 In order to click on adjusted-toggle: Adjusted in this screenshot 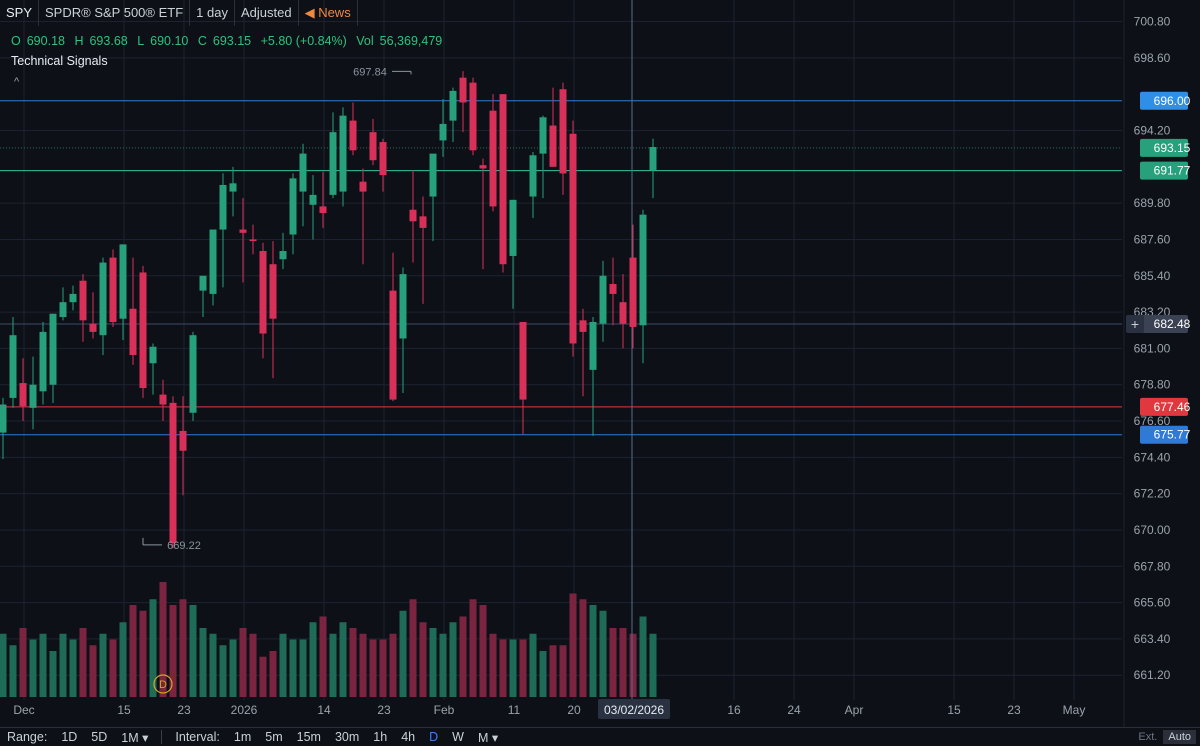, I will do `click(267, 13)`.